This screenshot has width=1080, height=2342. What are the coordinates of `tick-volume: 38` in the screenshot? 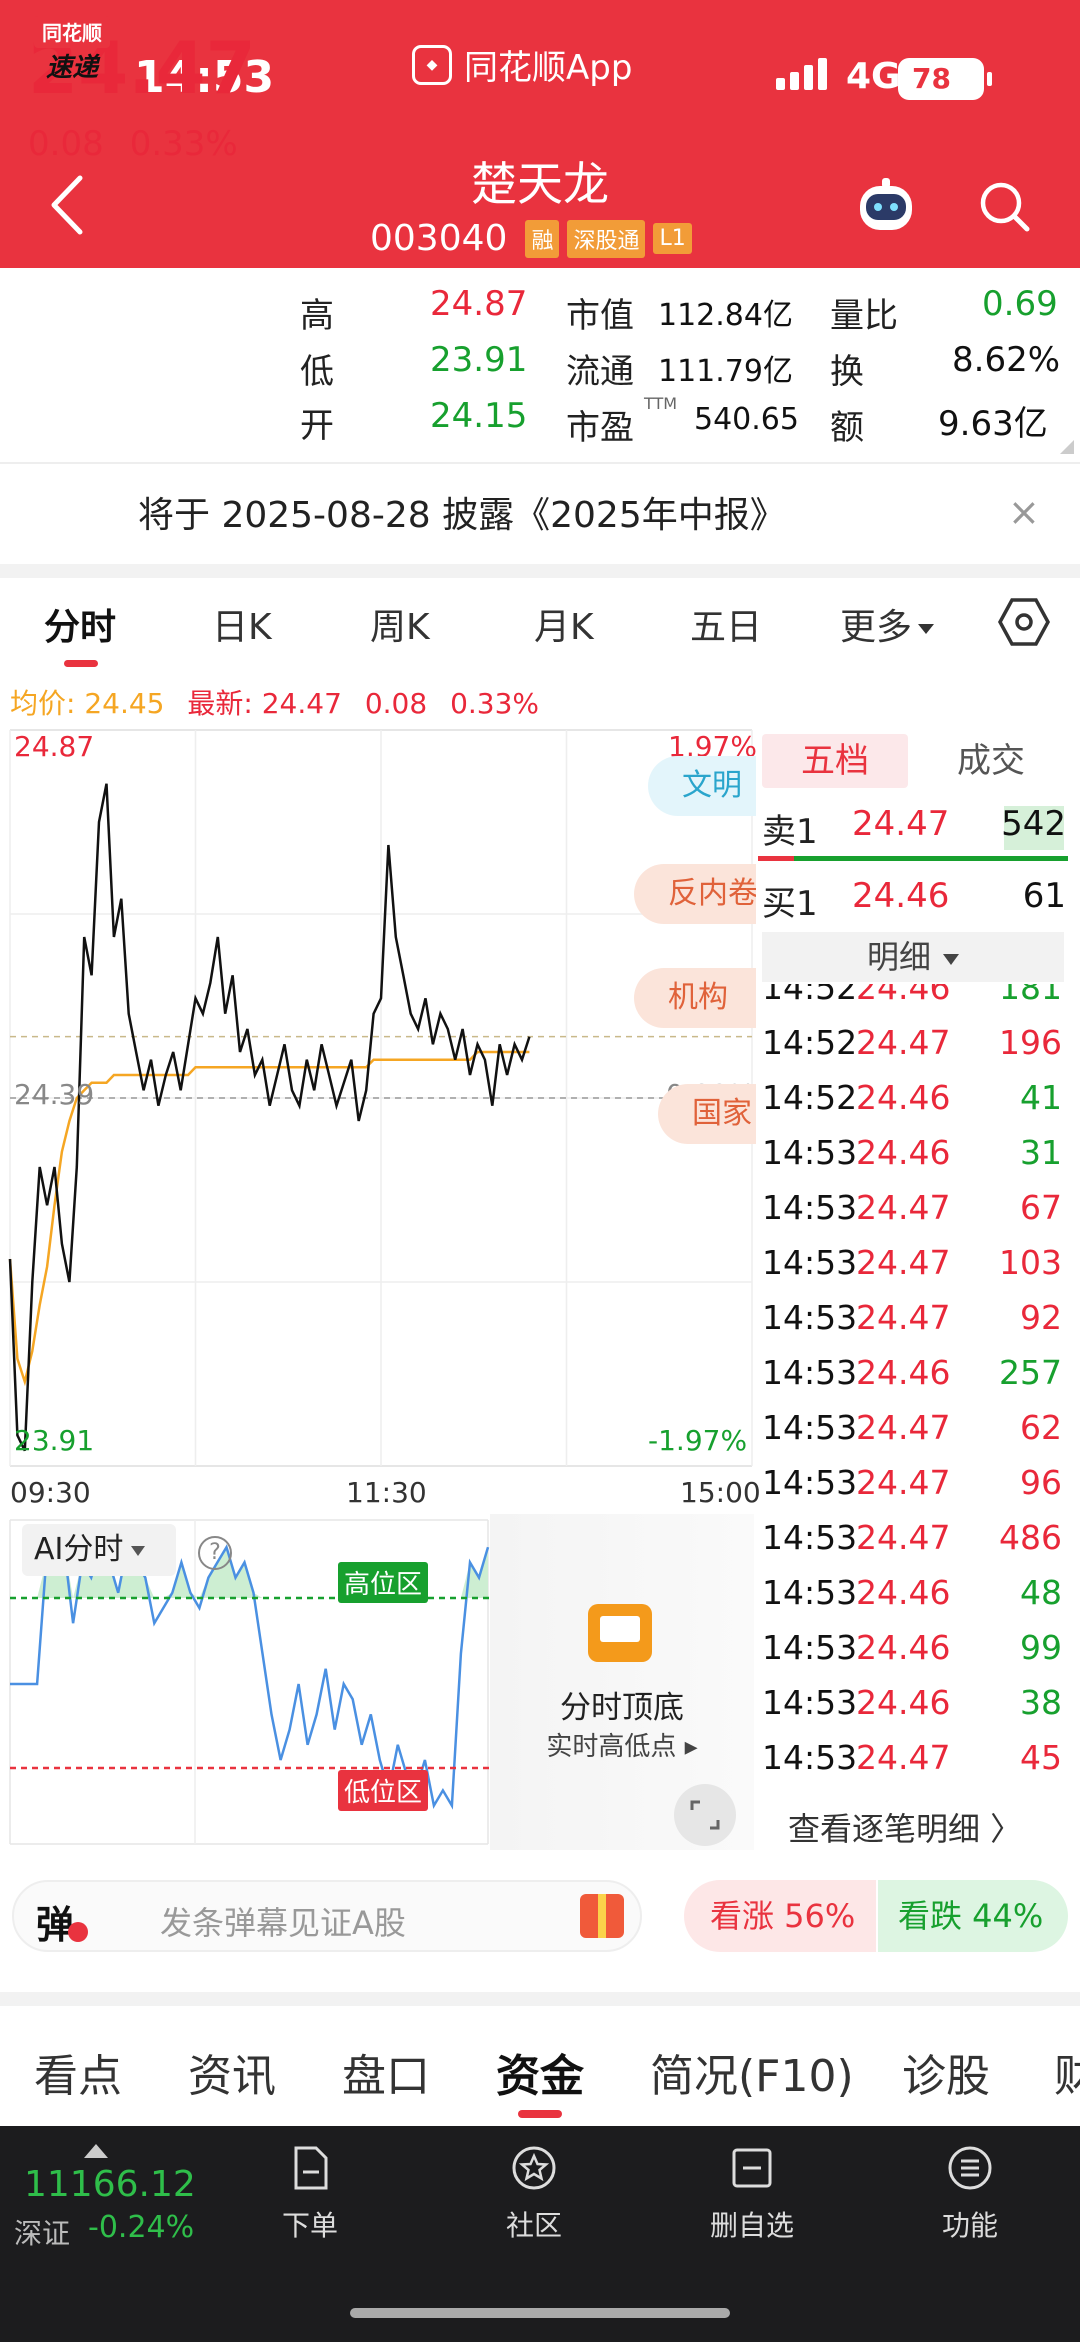 It's located at (1041, 1702).